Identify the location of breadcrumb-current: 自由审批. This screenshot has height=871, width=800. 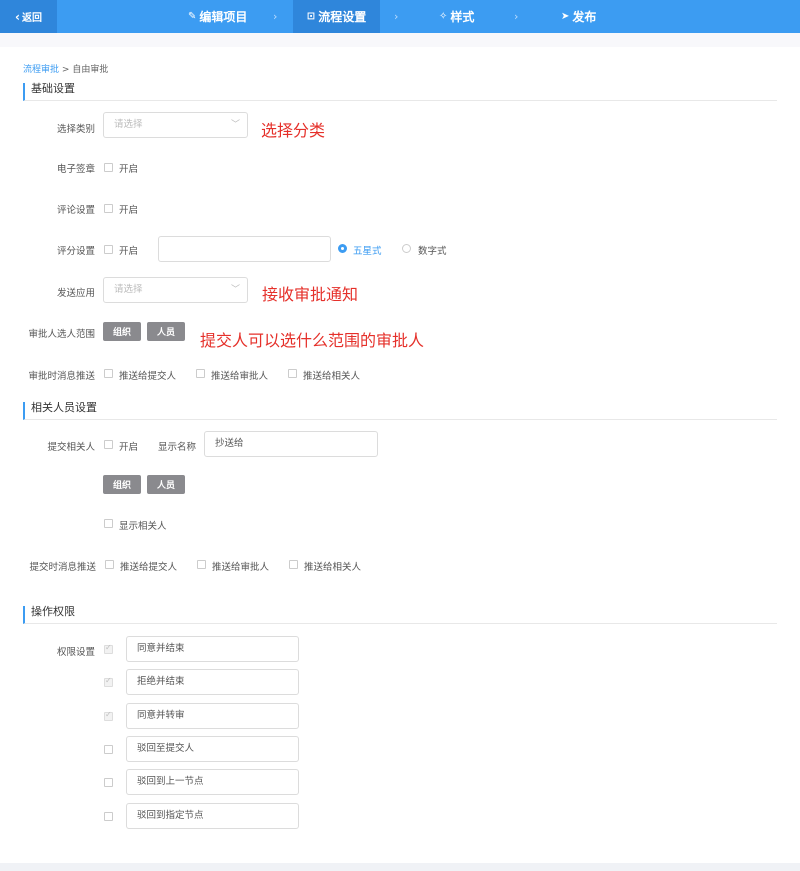
(90, 70).